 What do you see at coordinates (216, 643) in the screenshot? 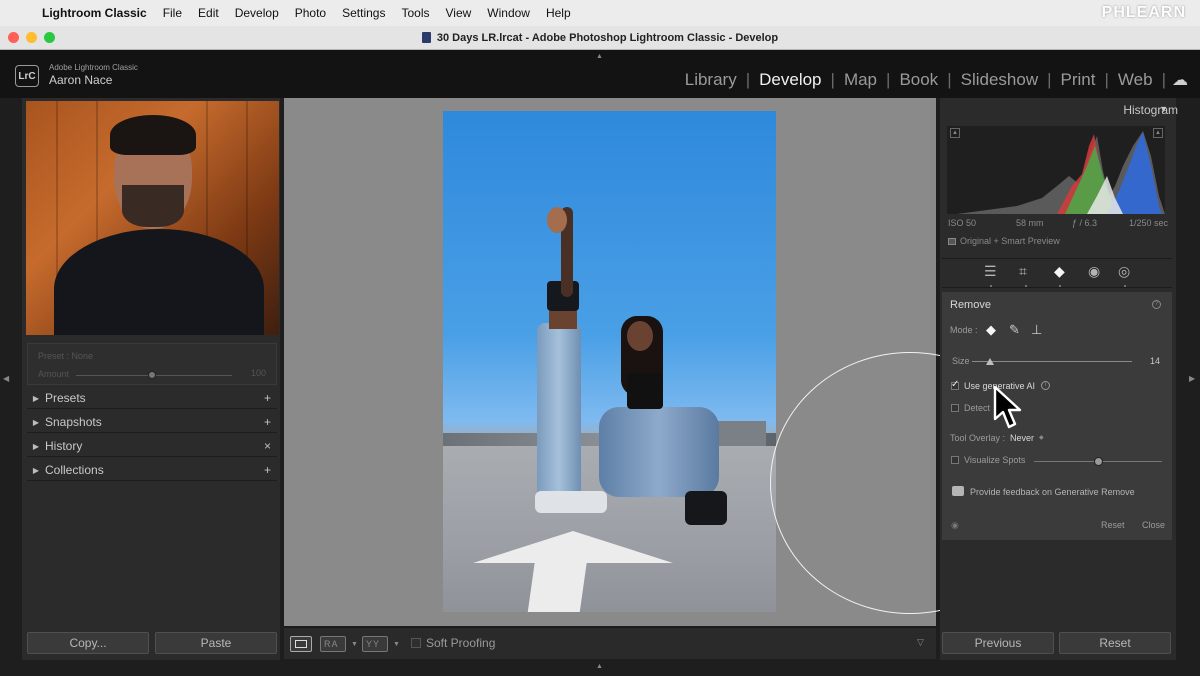
I see `paste-button: Paste` at bounding box center [216, 643].